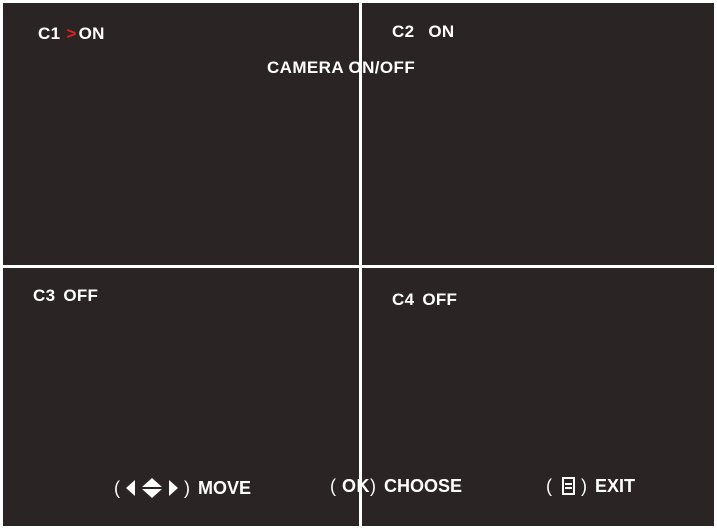  I want to click on exit-label: EXIT, so click(615, 486).